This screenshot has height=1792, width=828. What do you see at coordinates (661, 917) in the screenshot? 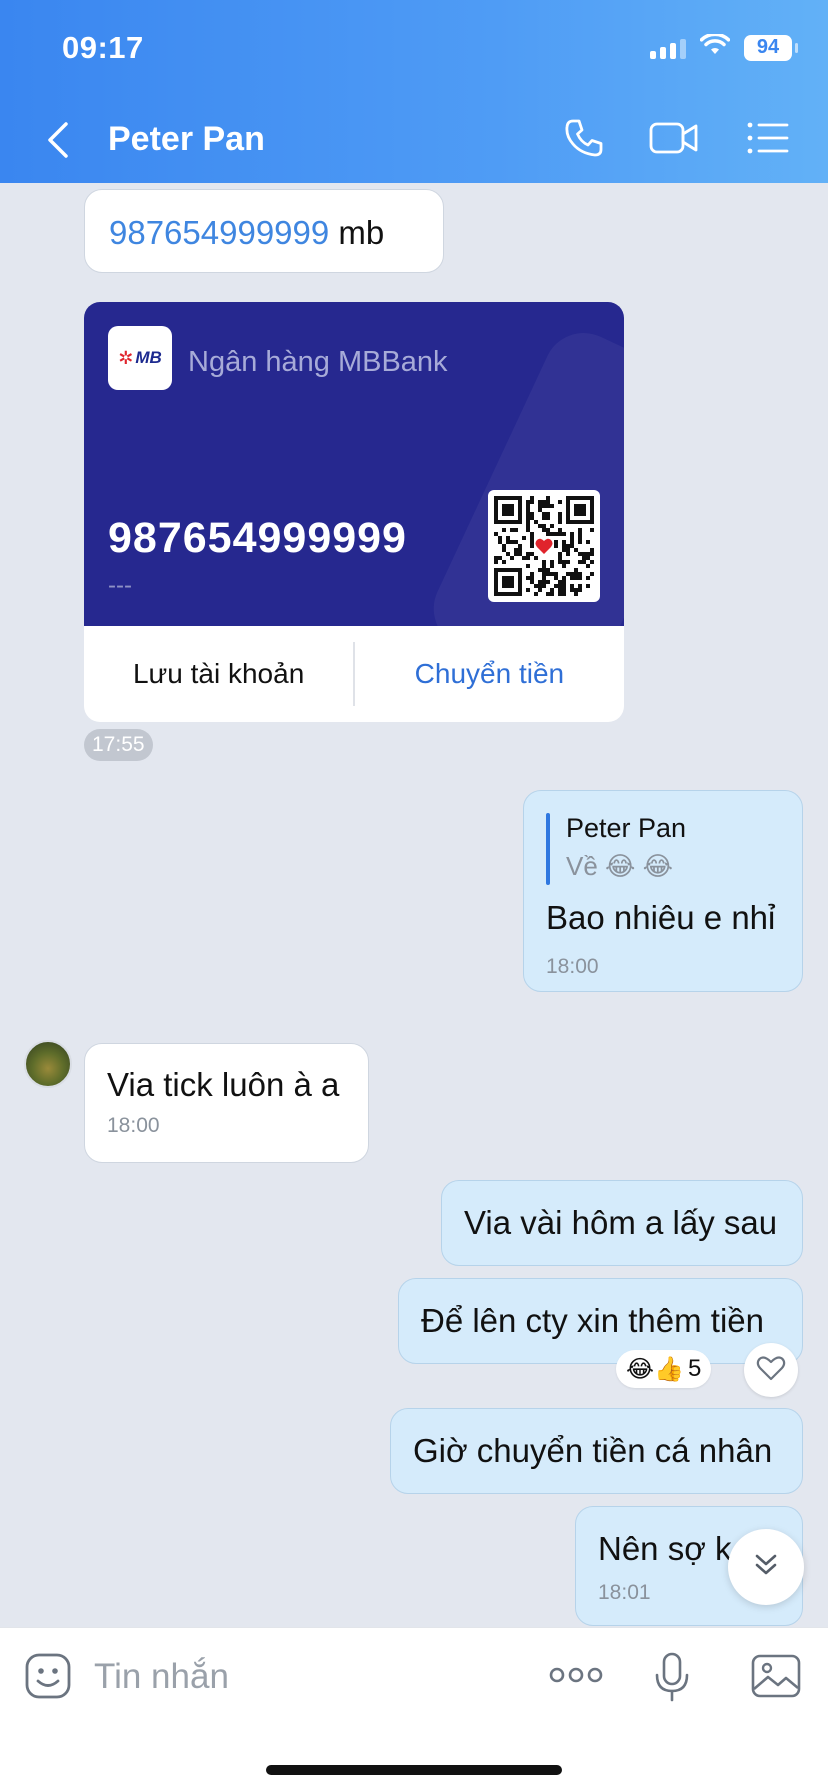
I see `message-text: Bao nhiêu e nhỉ` at bounding box center [661, 917].